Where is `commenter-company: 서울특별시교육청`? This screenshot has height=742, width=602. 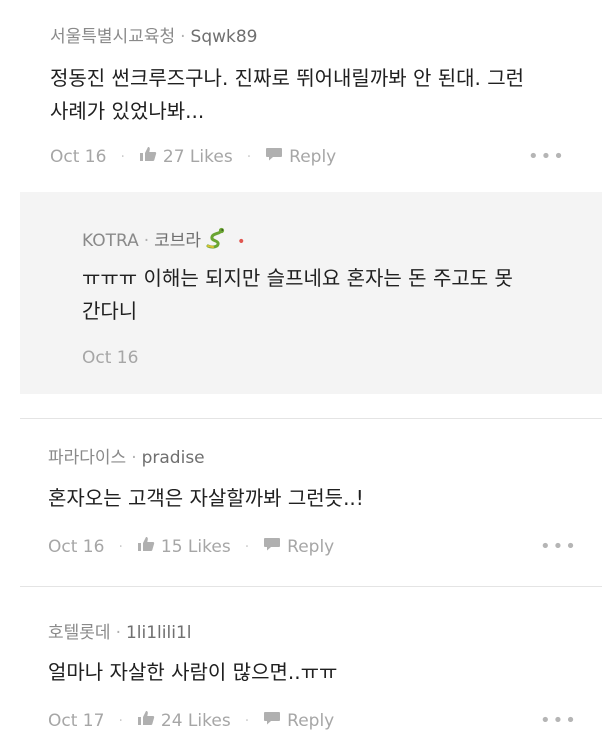 commenter-company: 서울특별시교육청 is located at coordinates (112, 37).